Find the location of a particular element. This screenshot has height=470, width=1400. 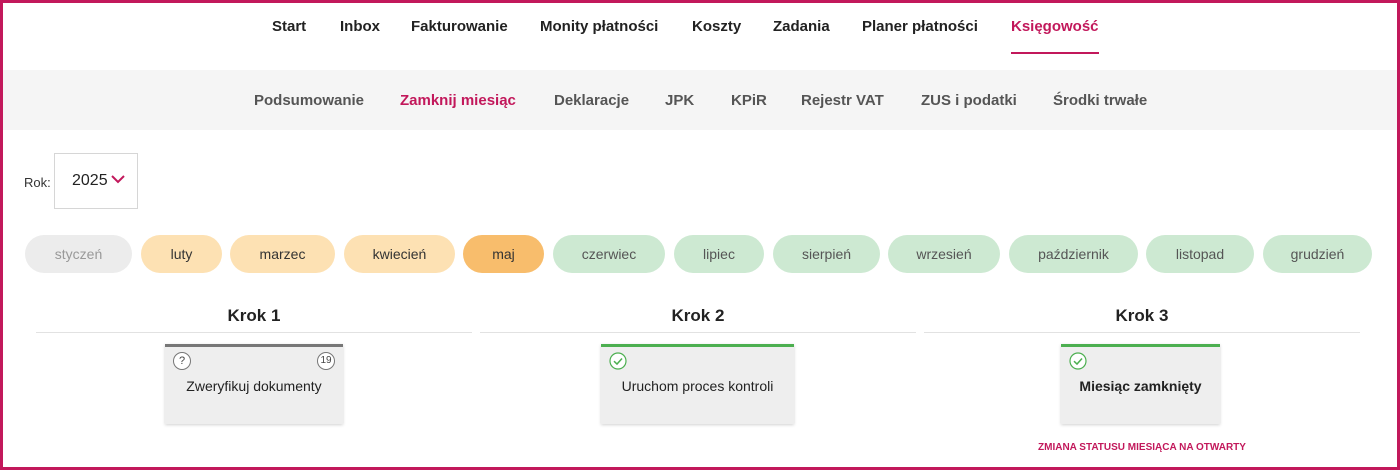

month-pill-sierpien: sierpień is located at coordinates (826, 254).